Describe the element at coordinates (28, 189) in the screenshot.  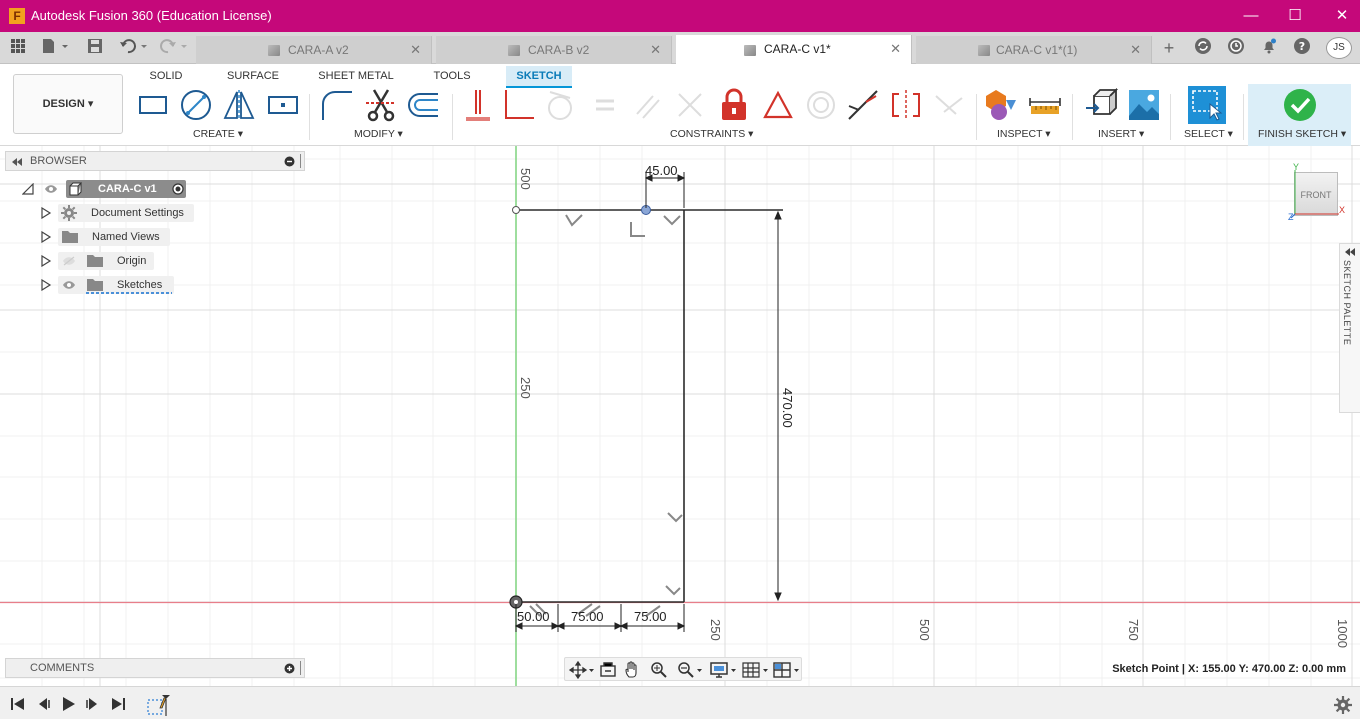
I see `collapse-triangle-icon` at that location.